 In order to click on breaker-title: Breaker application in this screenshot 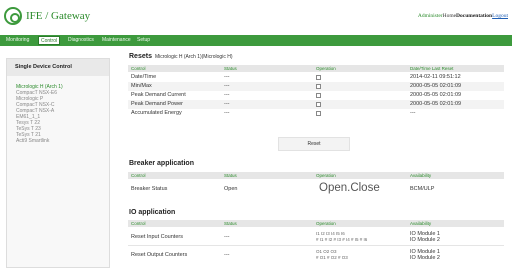, I will do `click(161, 163)`.